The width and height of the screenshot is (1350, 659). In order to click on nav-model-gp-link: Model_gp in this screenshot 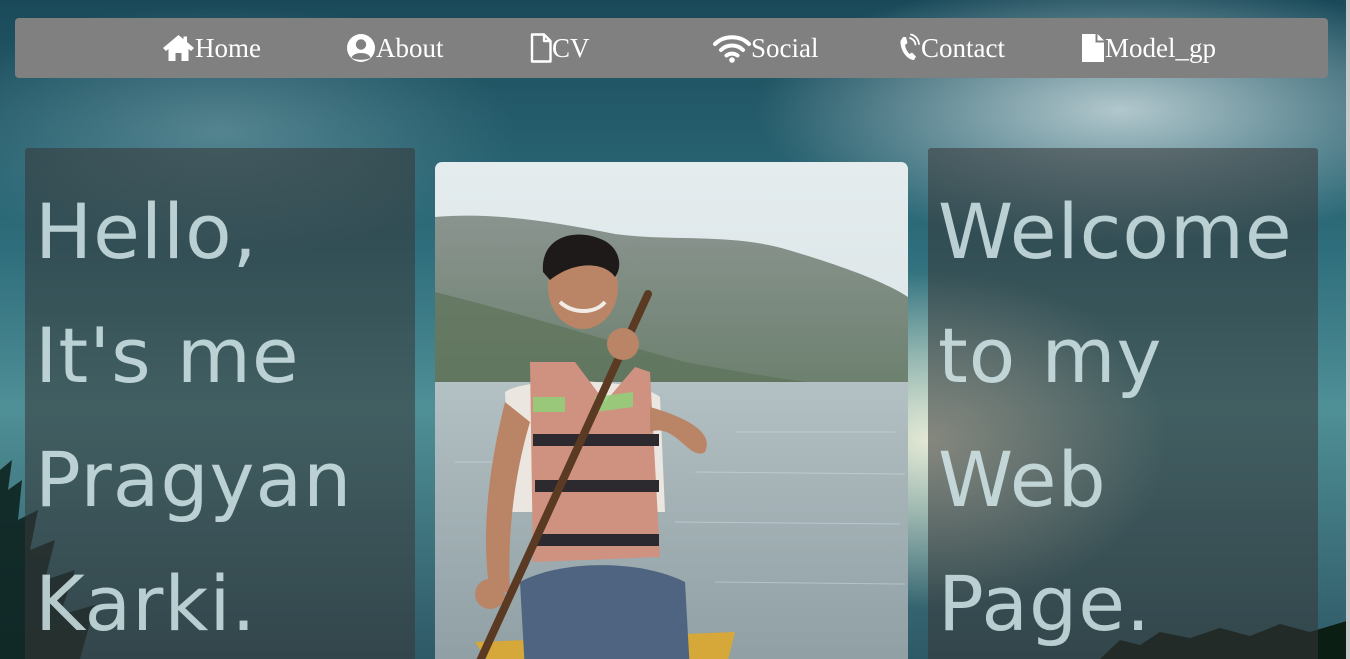, I will do `click(1148, 48)`.